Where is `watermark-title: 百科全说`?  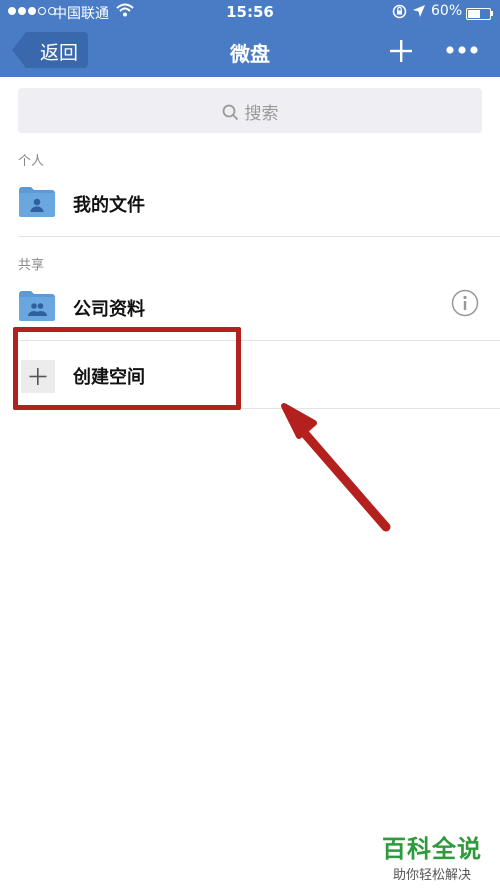 watermark-title: 百科全说 is located at coordinates (432, 849).